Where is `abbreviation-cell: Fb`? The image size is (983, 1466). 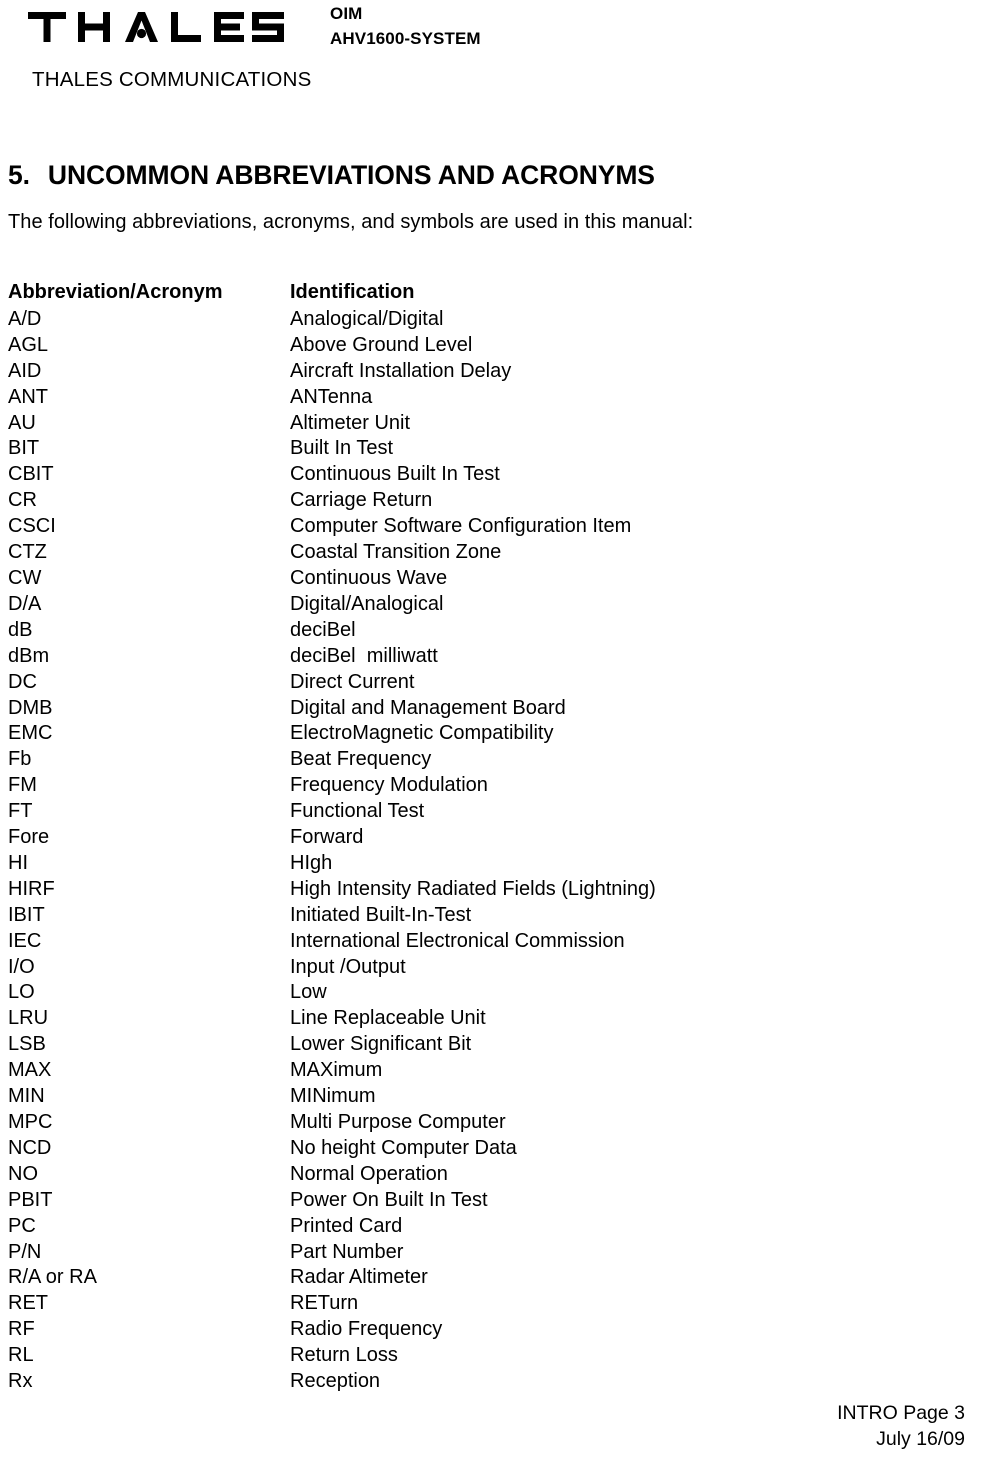 abbreviation-cell: Fb is located at coordinates (20, 759).